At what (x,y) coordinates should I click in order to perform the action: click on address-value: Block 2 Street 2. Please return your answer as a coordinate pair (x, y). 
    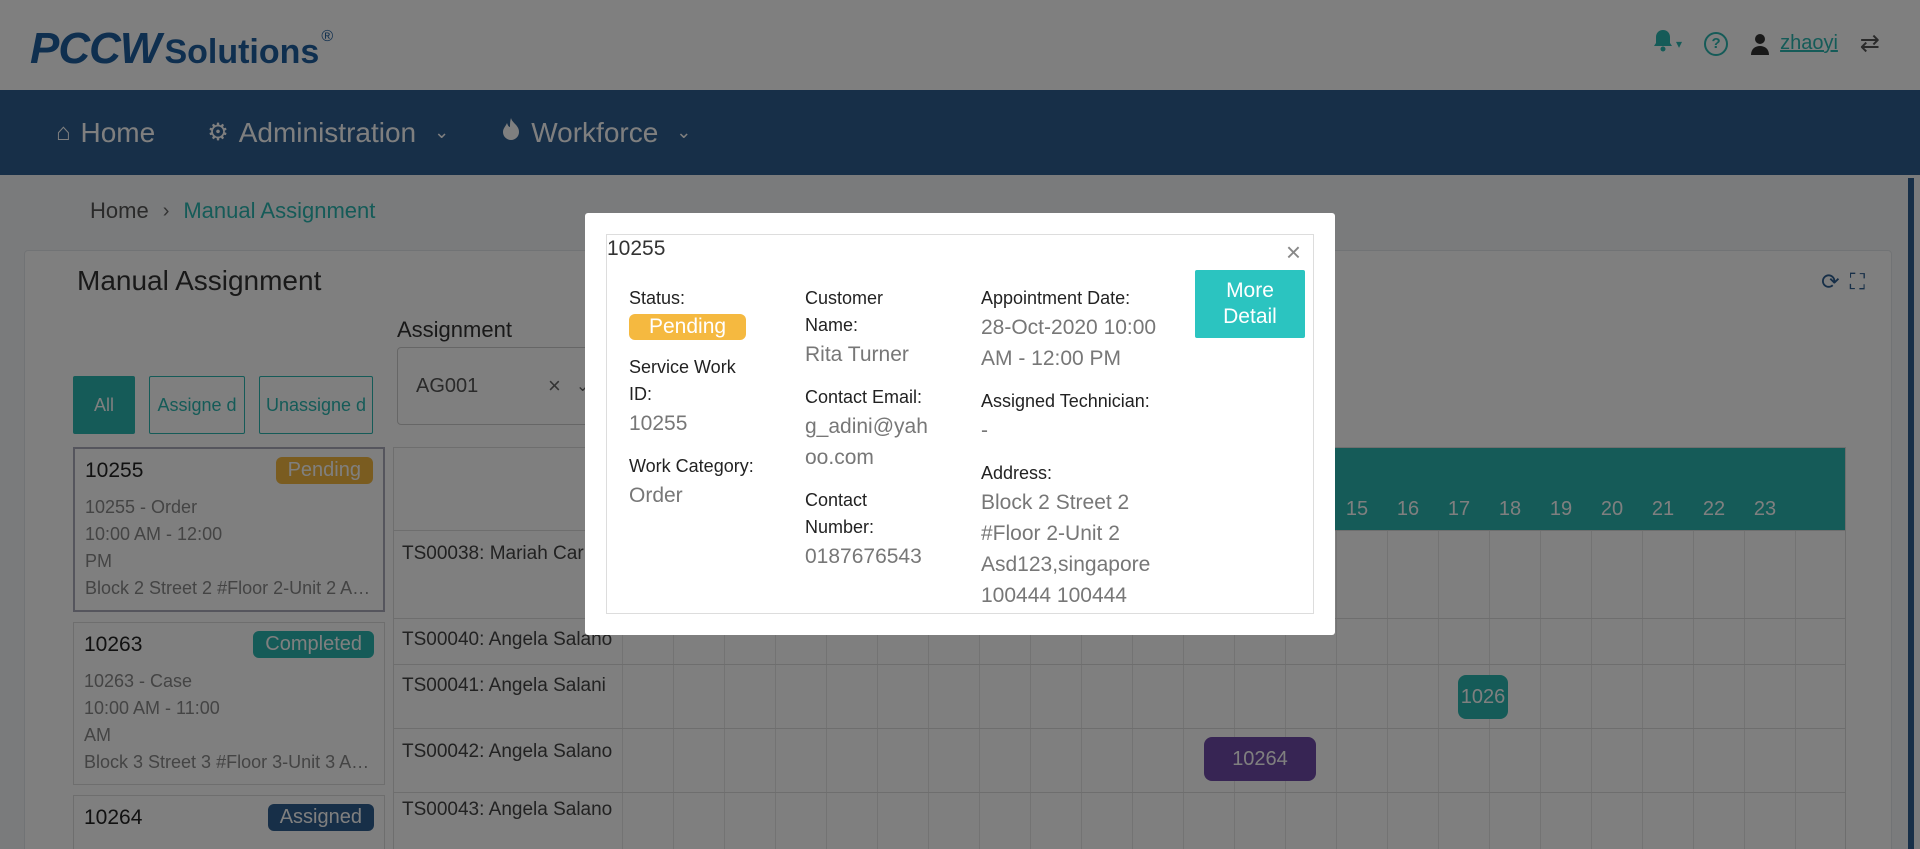
    Looking at the image, I should click on (1055, 502).